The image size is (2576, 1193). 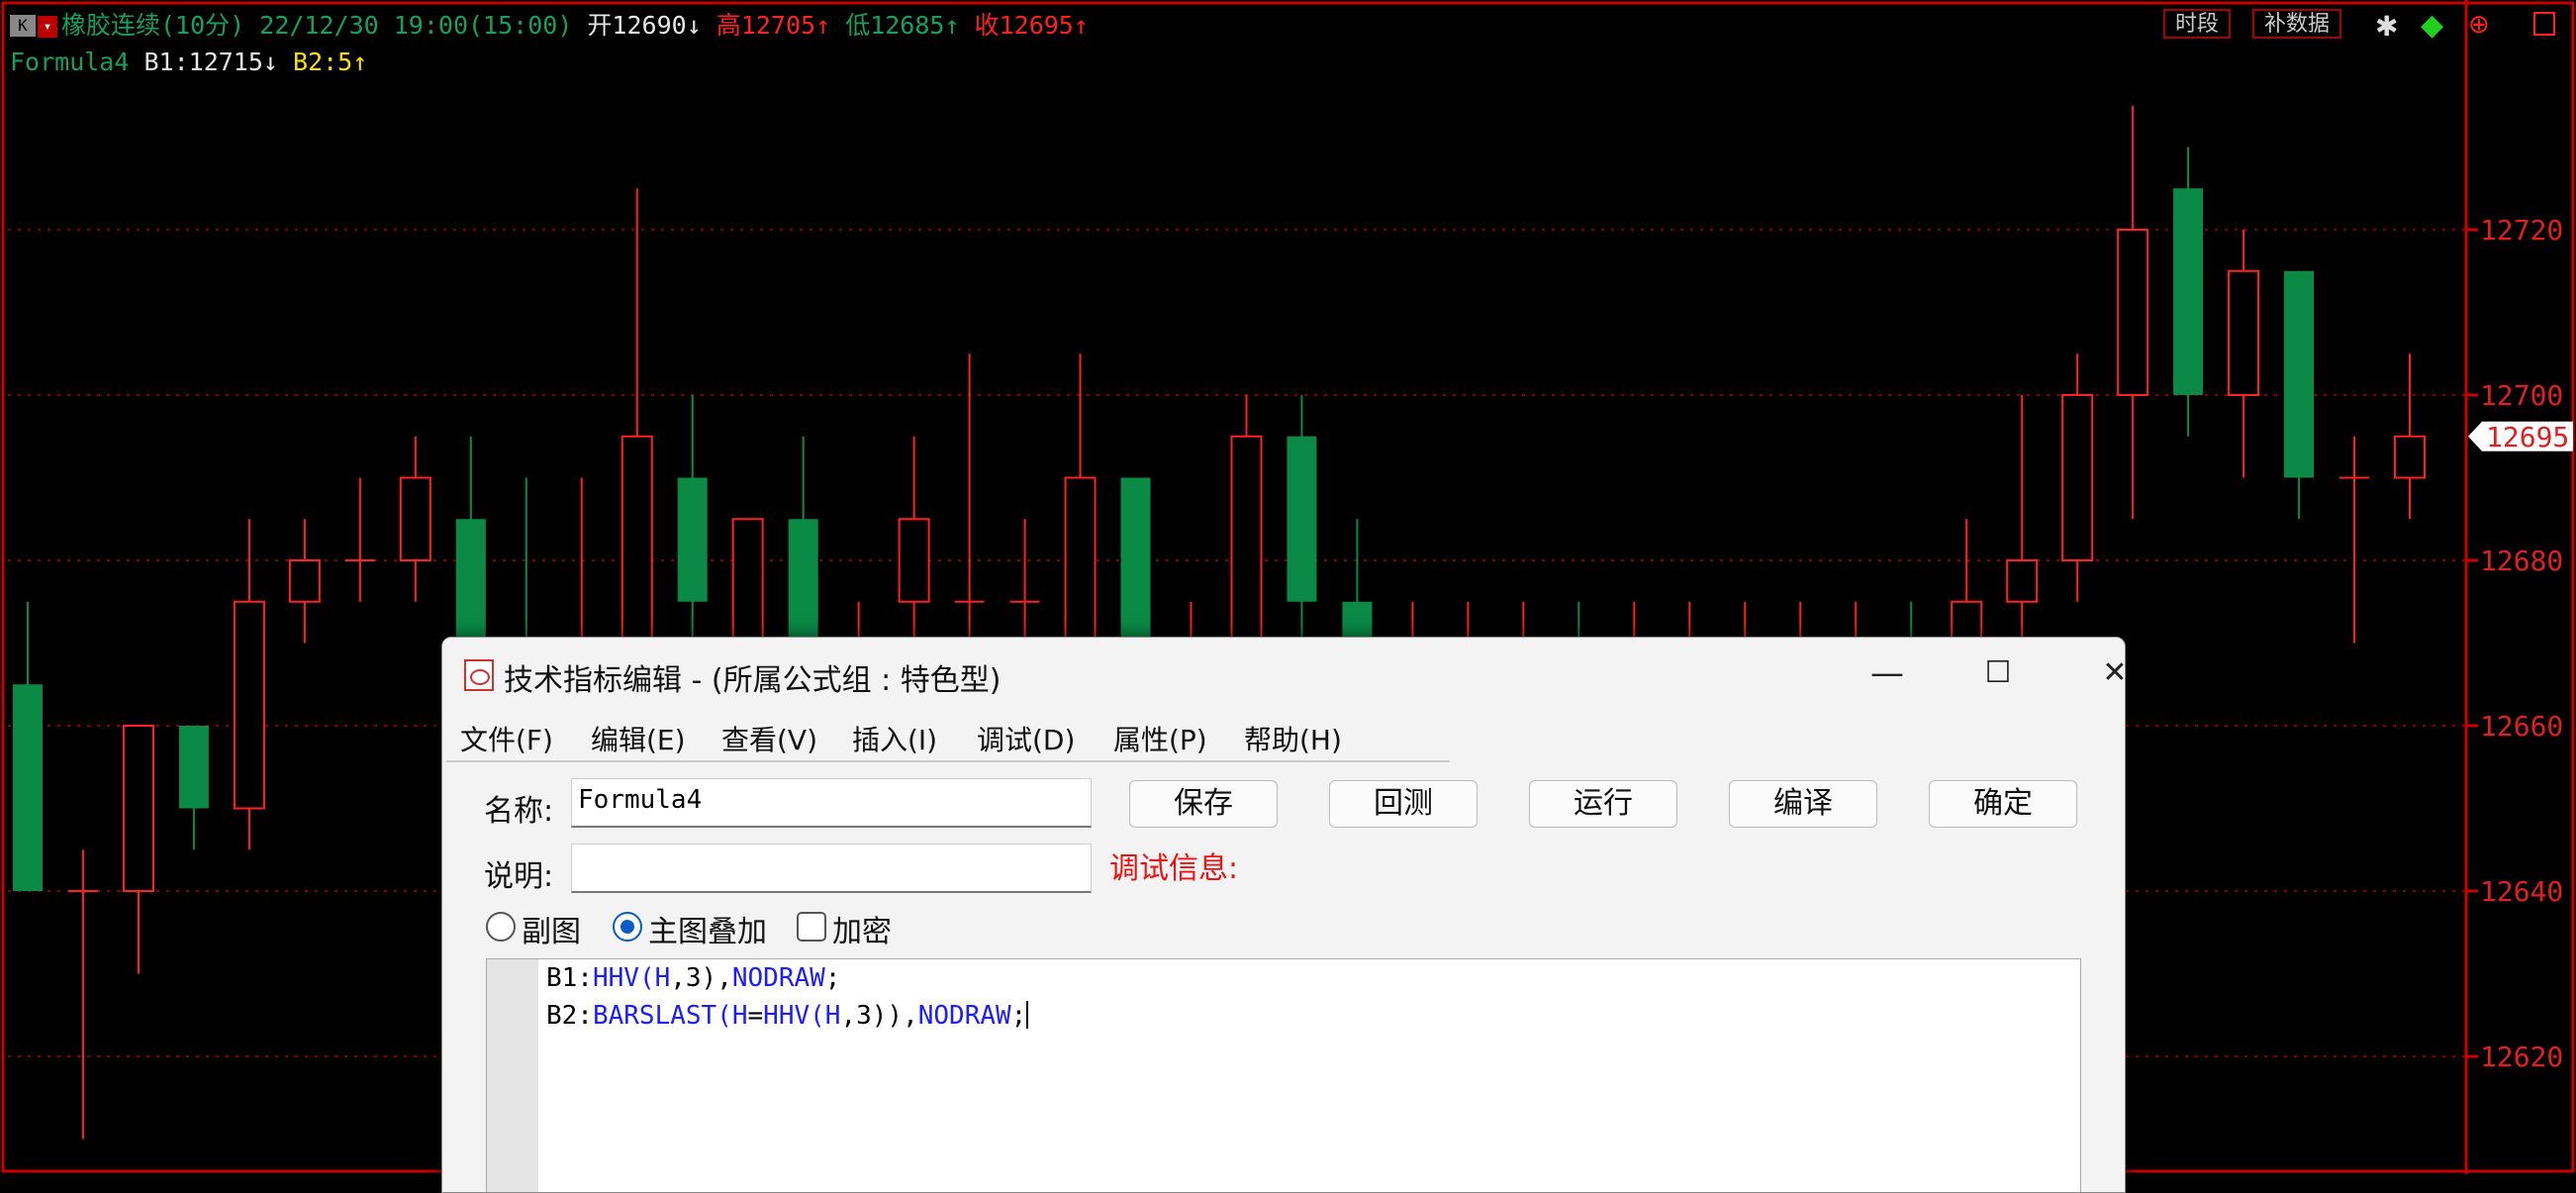 I want to click on menu-debug: 调试(D), so click(x=1026, y=738).